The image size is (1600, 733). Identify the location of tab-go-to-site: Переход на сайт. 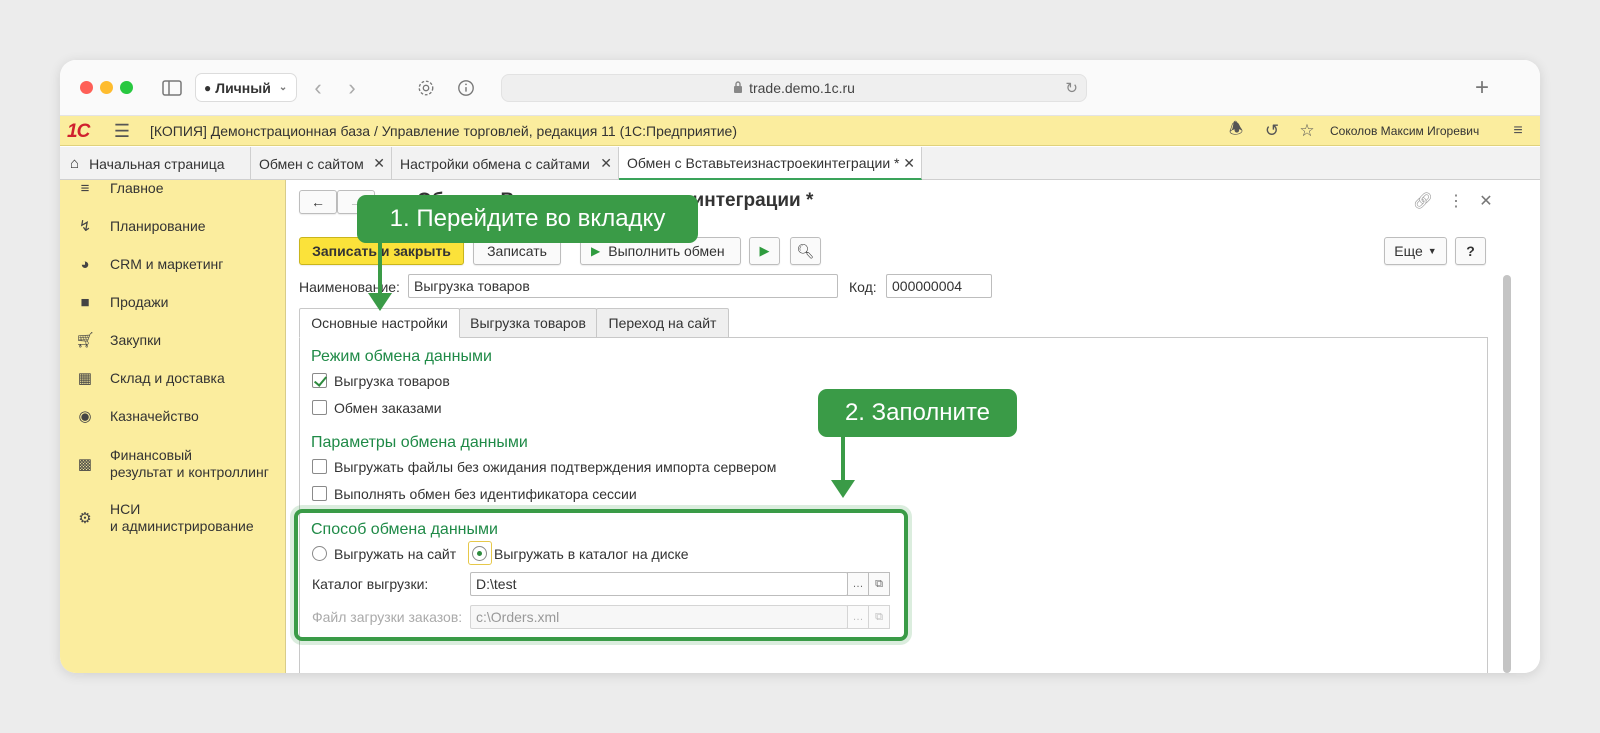
(662, 323).